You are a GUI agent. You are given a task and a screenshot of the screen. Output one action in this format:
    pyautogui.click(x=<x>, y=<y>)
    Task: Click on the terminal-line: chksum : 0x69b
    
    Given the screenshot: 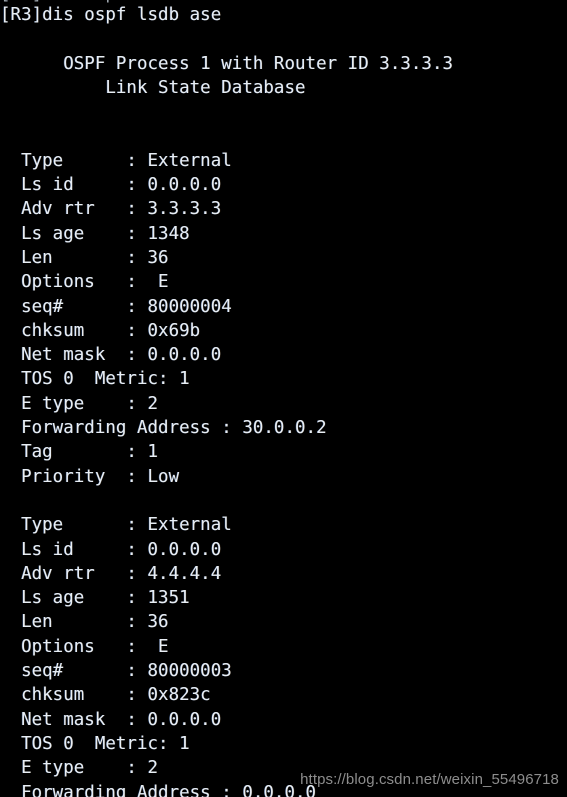 What is the action you would take?
    pyautogui.click(x=100, y=330)
    